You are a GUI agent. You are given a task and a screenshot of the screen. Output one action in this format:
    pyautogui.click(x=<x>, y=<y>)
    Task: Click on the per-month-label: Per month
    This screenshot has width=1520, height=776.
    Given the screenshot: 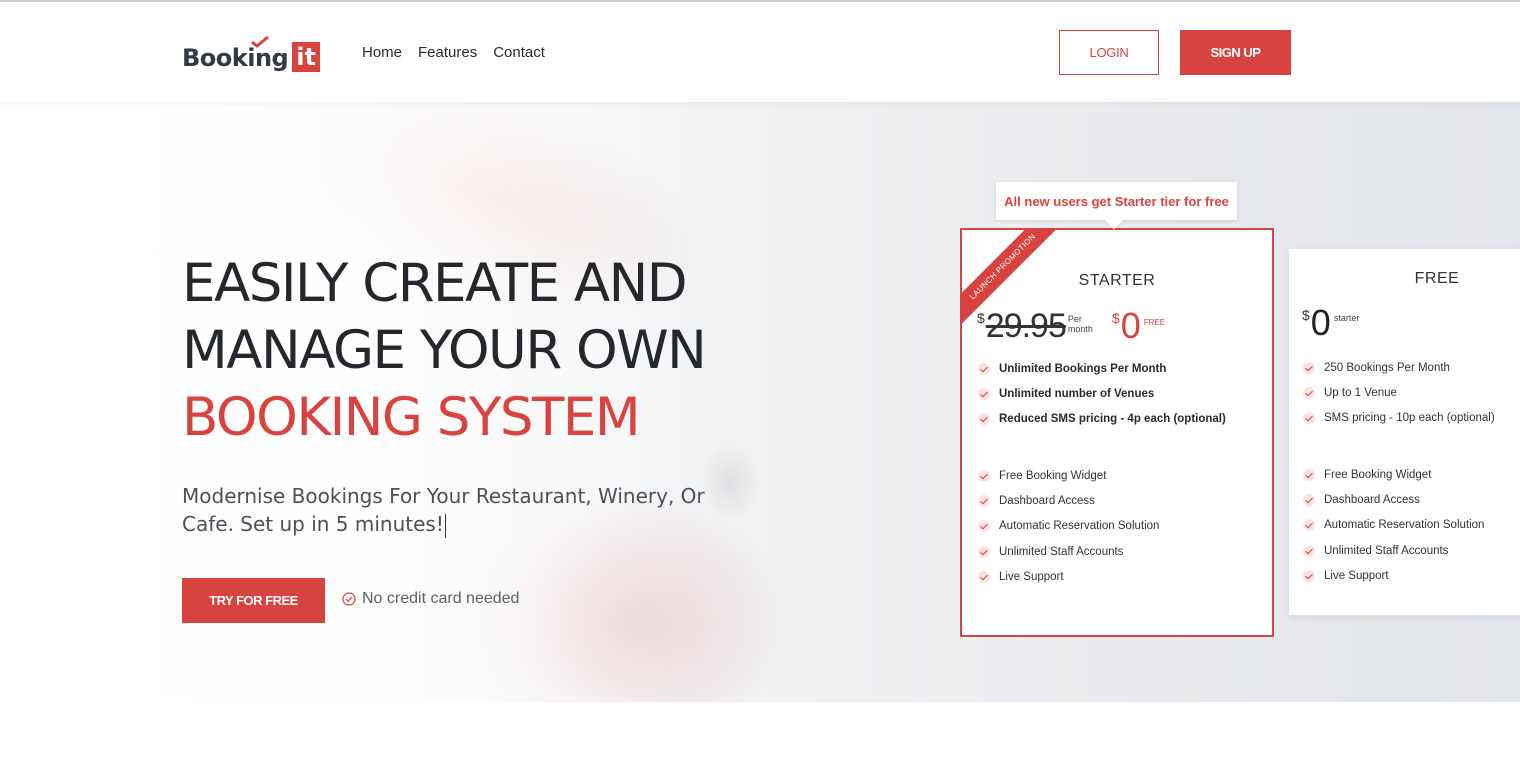 What is the action you would take?
    pyautogui.click(x=1080, y=324)
    